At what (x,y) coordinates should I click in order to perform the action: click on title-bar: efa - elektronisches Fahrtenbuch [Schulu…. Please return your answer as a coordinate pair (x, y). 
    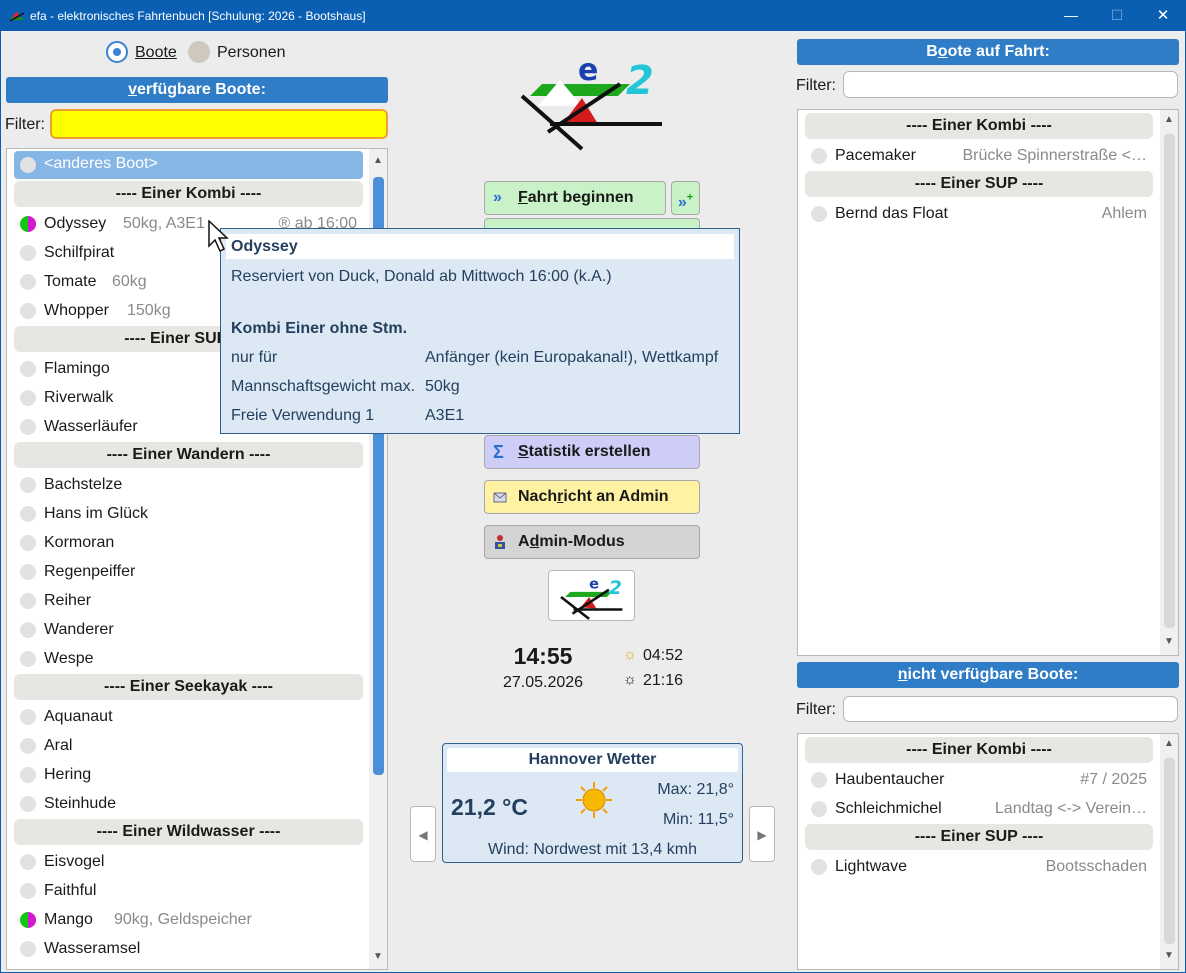
    Looking at the image, I should click on (593, 15).